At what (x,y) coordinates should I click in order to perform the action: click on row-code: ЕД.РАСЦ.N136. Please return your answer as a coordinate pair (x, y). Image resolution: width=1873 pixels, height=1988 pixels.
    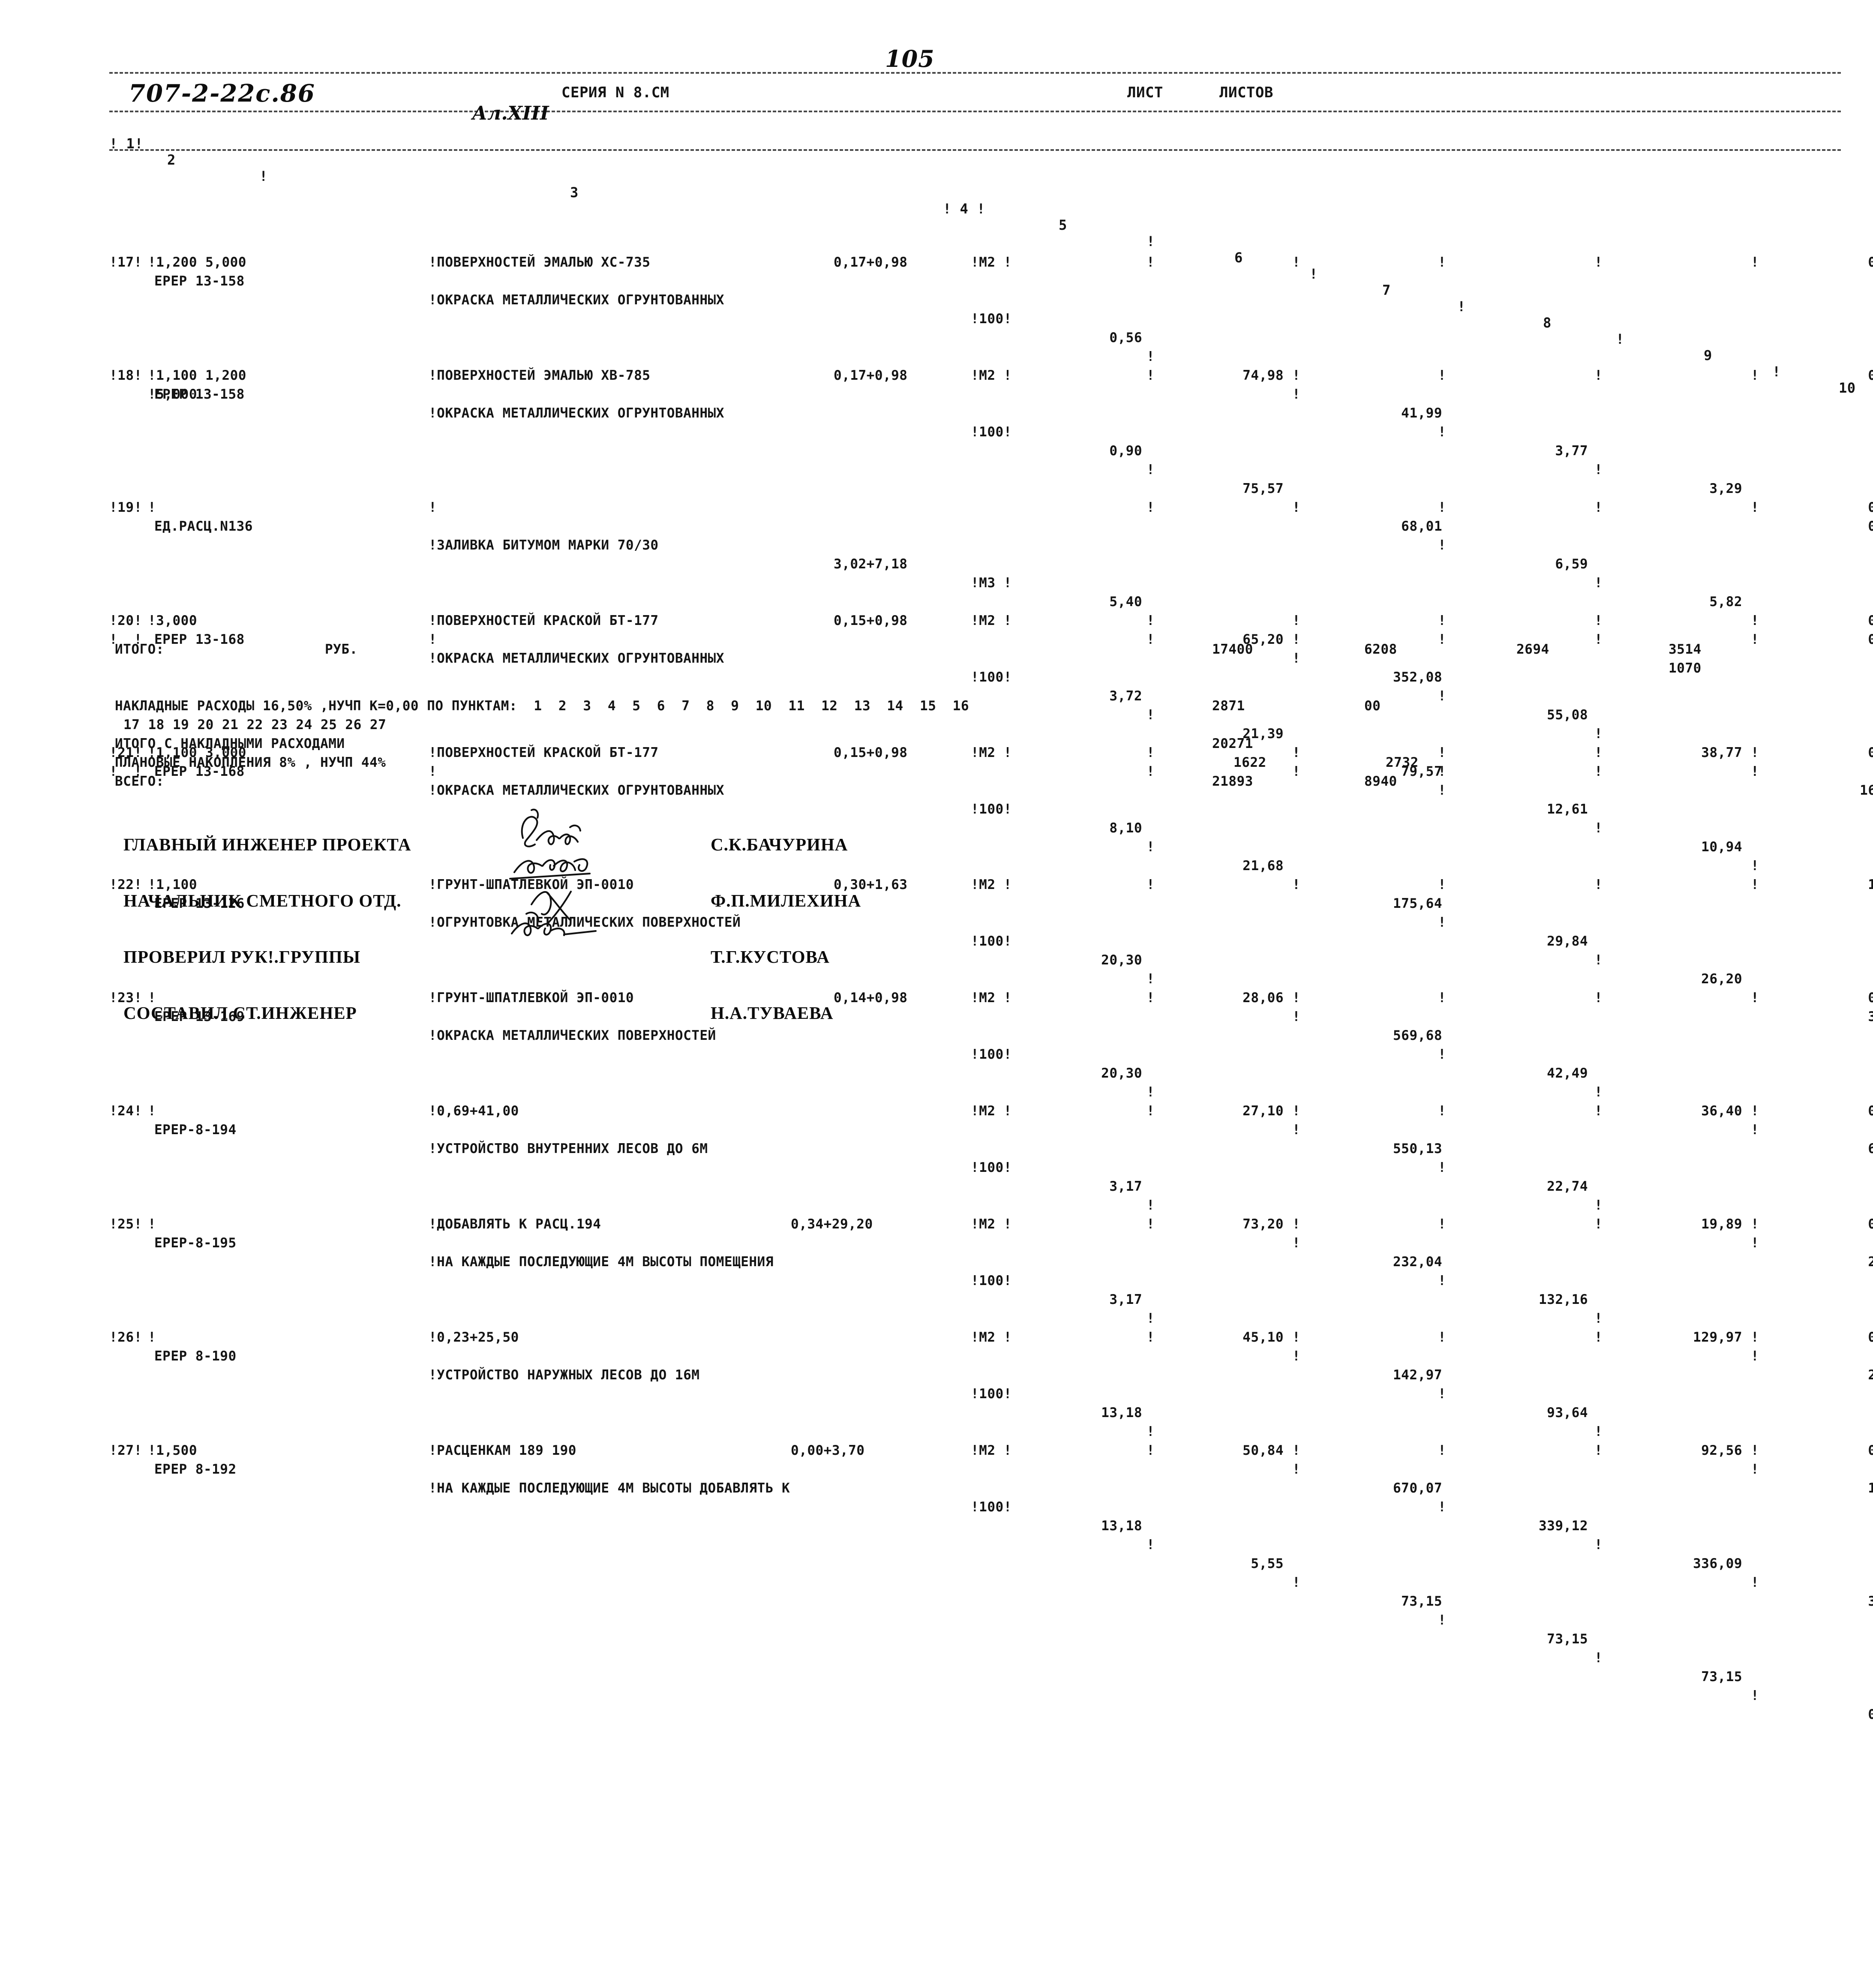
    Looking at the image, I should click on (203, 526).